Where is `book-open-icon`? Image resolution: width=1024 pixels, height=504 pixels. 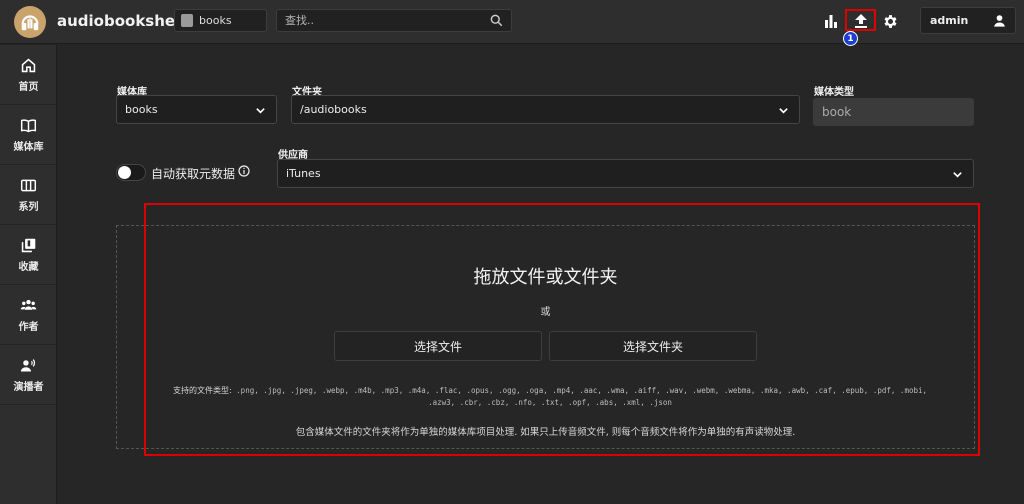 book-open-icon is located at coordinates (28, 125).